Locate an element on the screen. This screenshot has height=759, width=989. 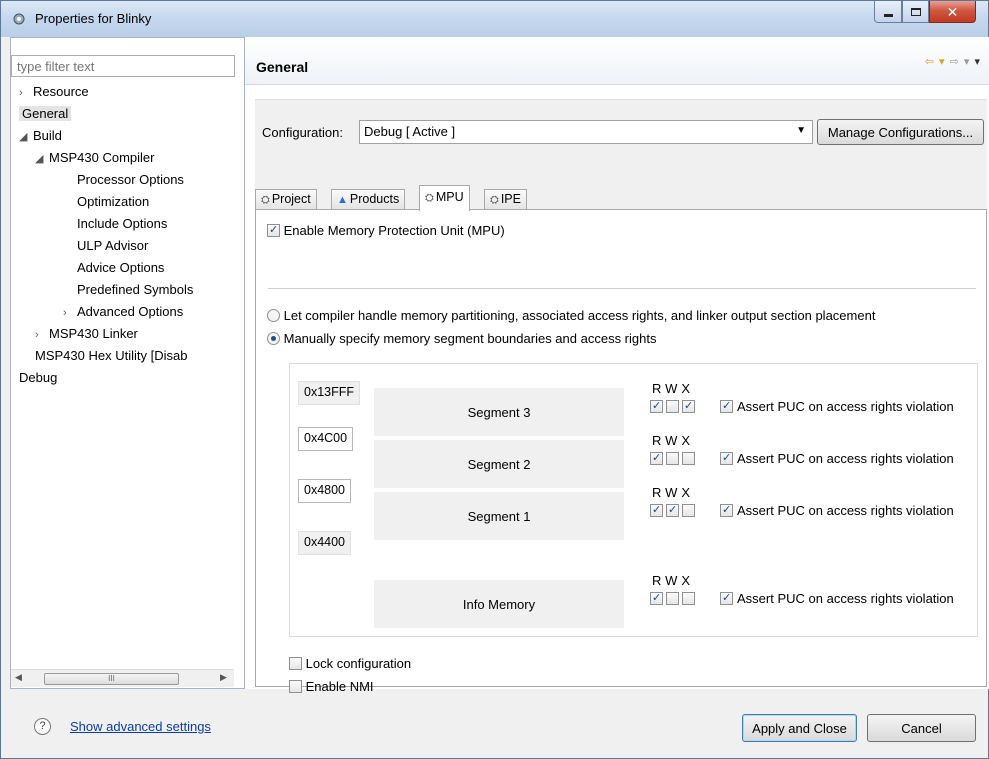
page-header: General ⇦ ▾ ⇨ ▾ ▾ is located at coordinates (617, 61).